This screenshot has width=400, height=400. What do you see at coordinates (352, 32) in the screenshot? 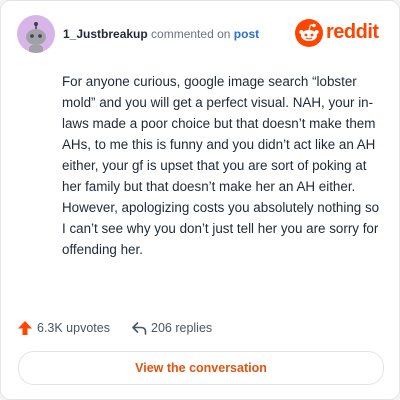
I see `reddit-wordmark: reddit` at bounding box center [352, 32].